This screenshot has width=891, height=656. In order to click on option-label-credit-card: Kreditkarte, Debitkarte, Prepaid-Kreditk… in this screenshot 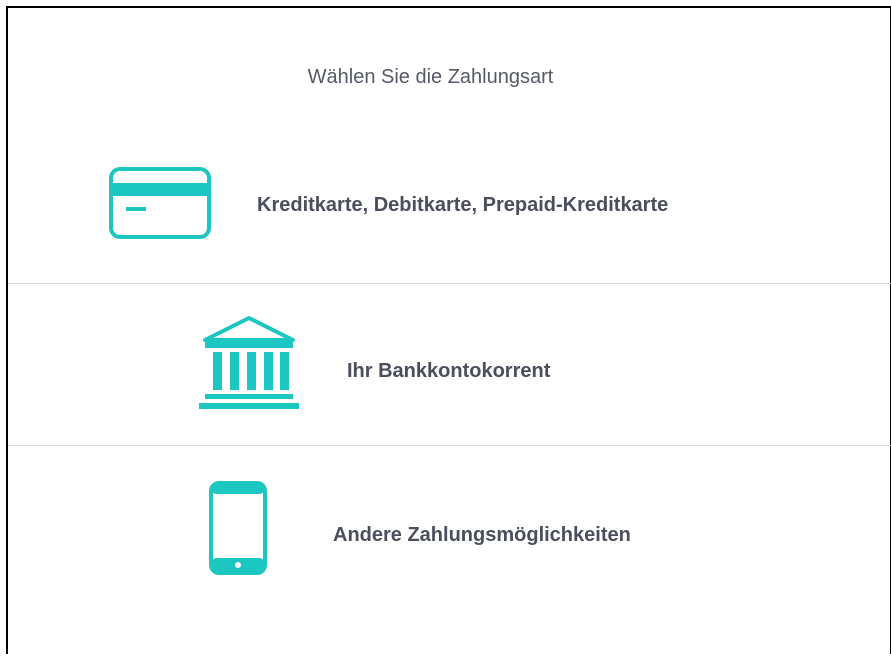, I will do `click(463, 205)`.